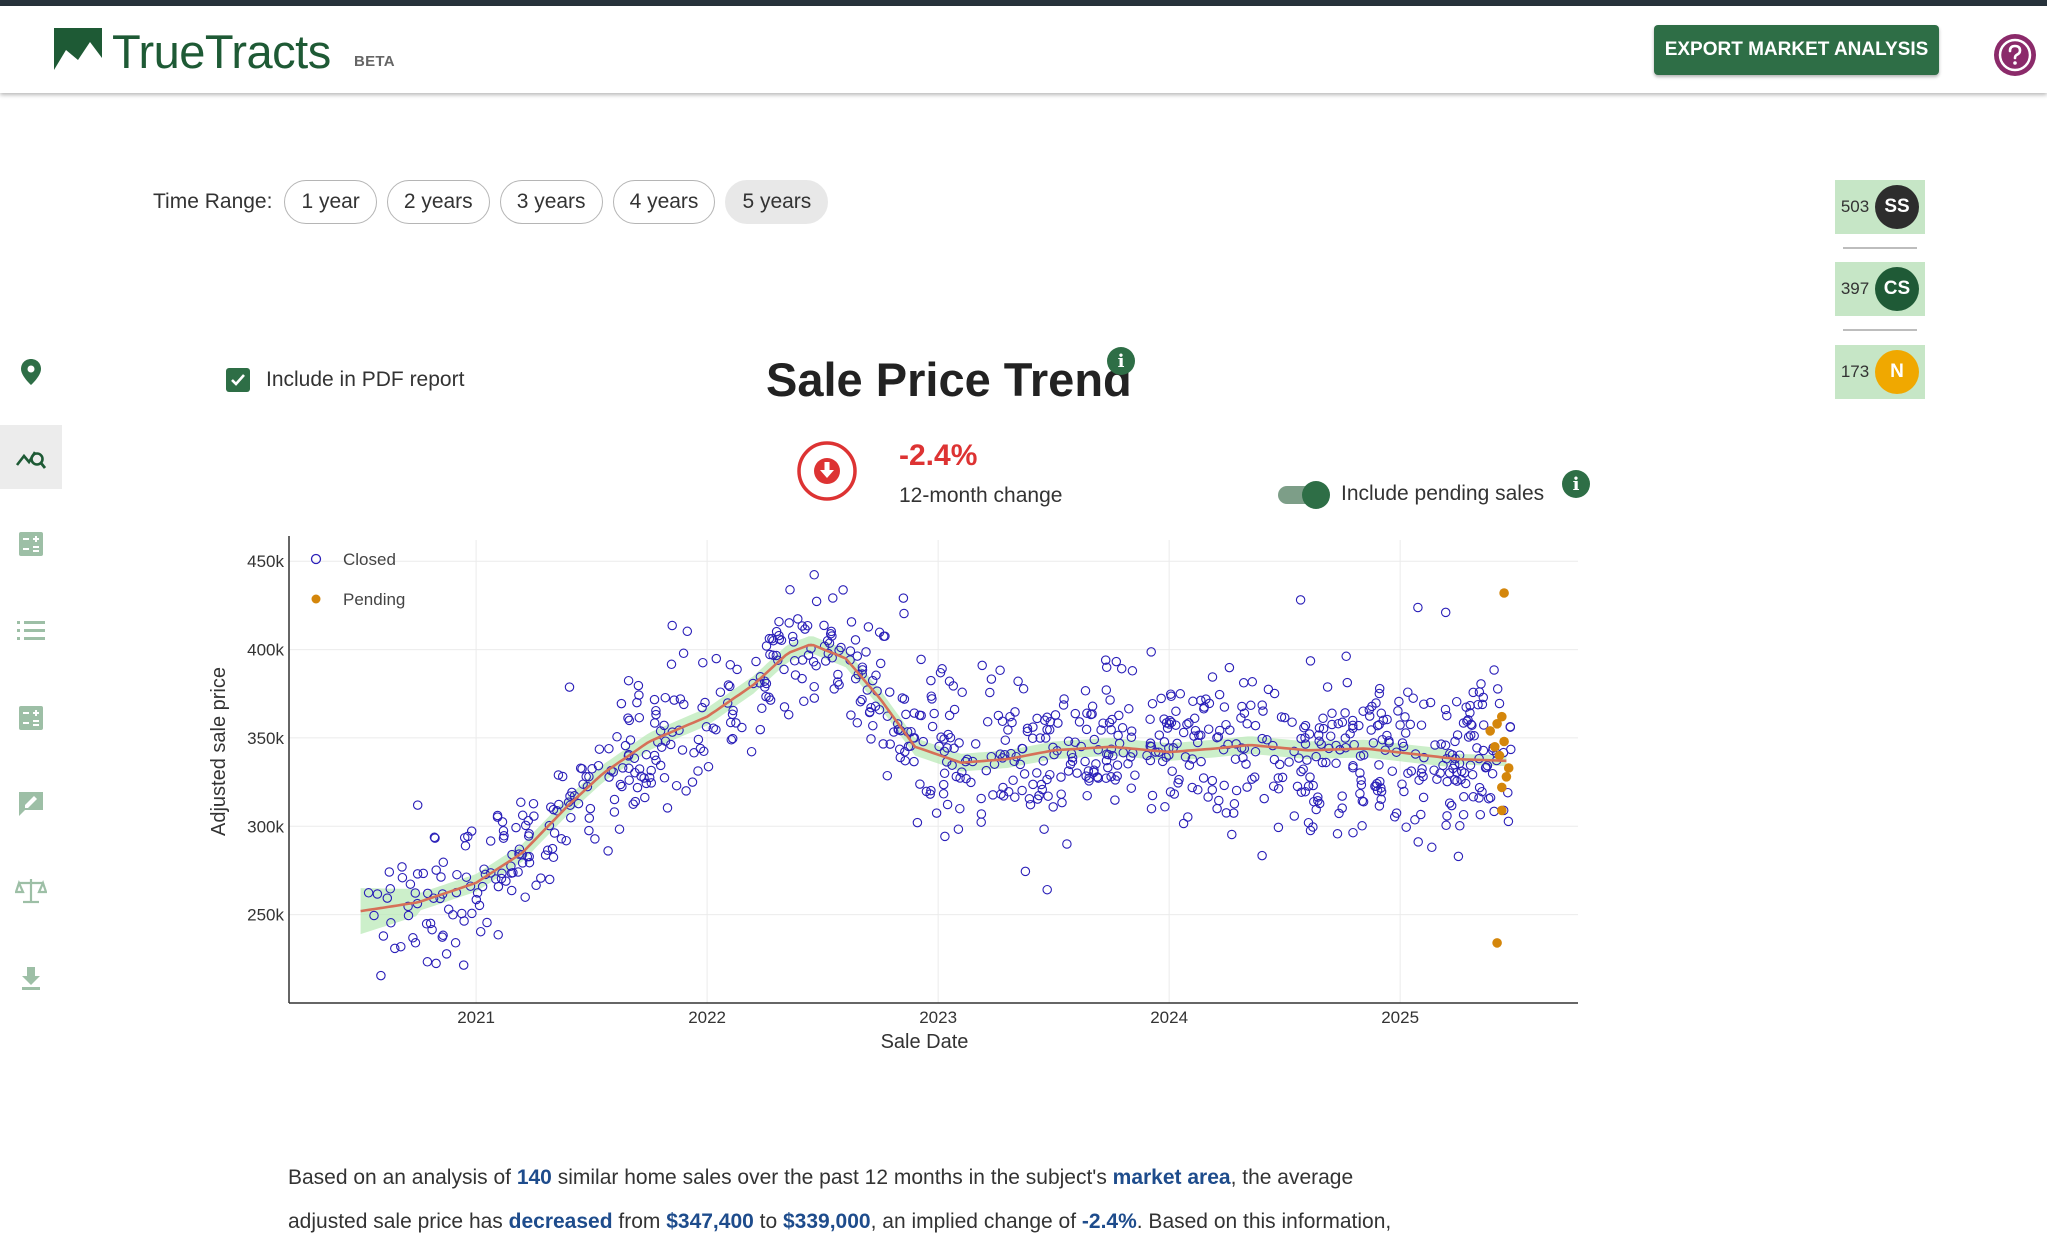  What do you see at coordinates (221, 51) in the screenshot?
I see `logo-text: TrueTracts` at bounding box center [221, 51].